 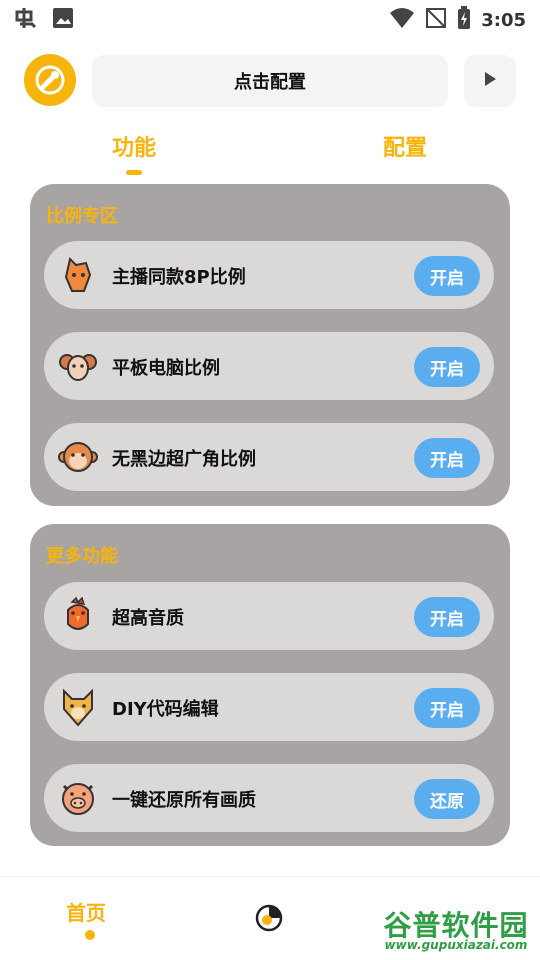 I want to click on item-label: DIY代码编辑, so click(x=165, y=709).